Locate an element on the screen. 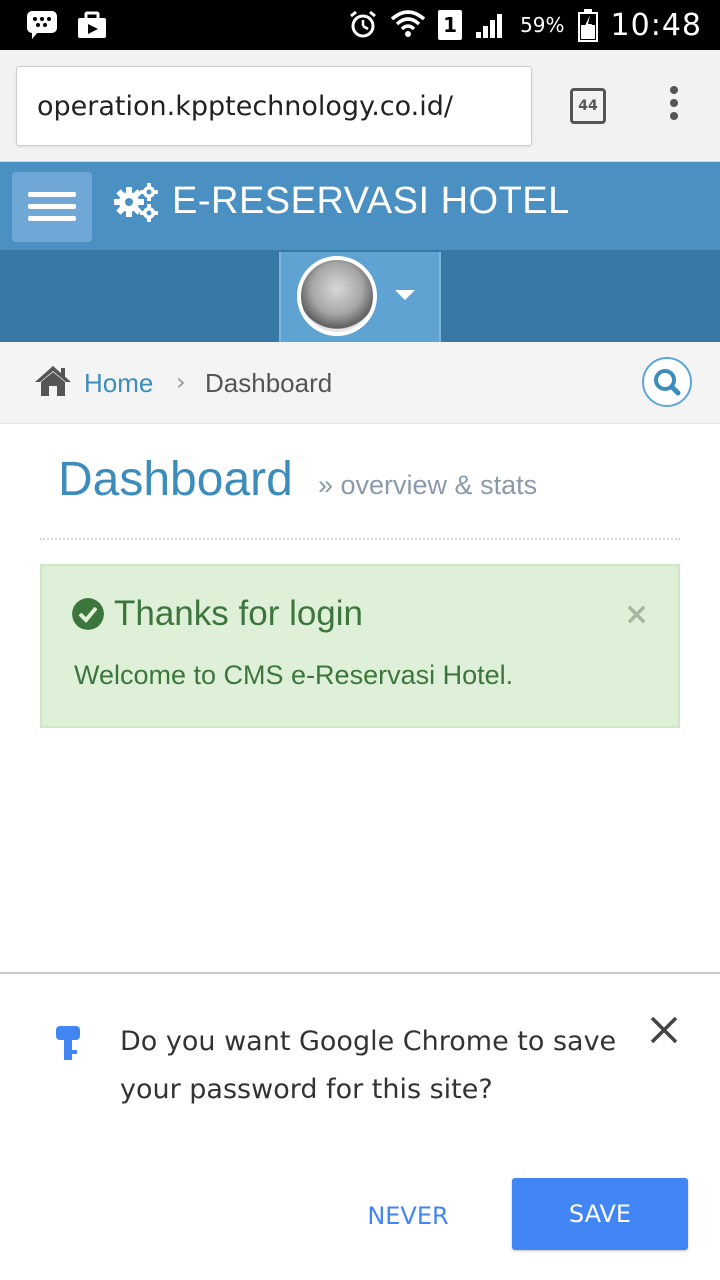  status-bar: 1 59% 10:48 is located at coordinates (360, 25).